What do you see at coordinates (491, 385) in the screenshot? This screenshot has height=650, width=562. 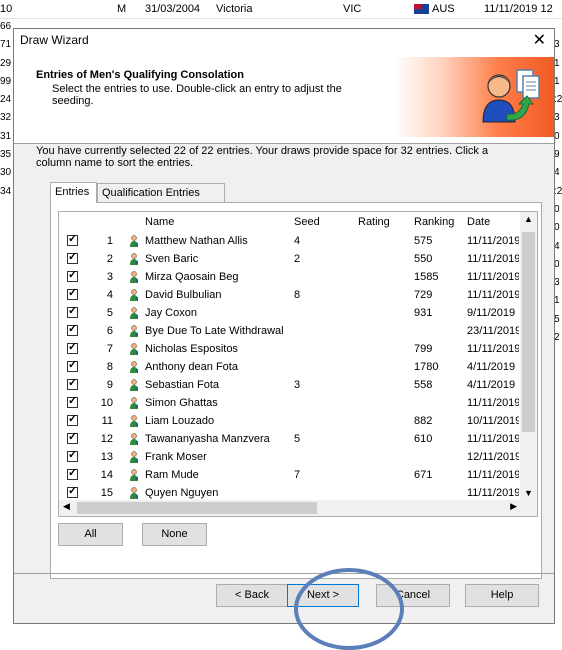 I see `entry-date: 4/11/2019` at bounding box center [491, 385].